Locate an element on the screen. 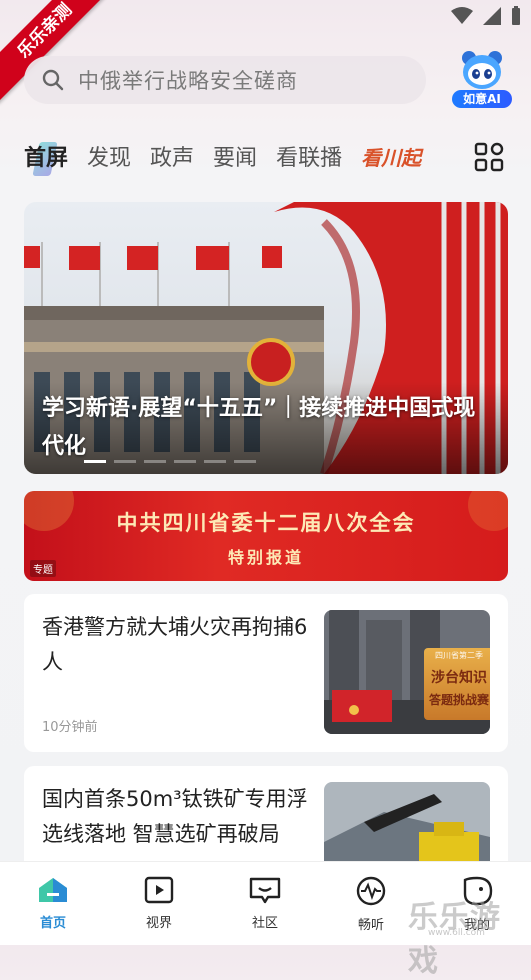 The width and height of the screenshot is (531, 980). tab-politics: 政声 is located at coordinates (172, 156).